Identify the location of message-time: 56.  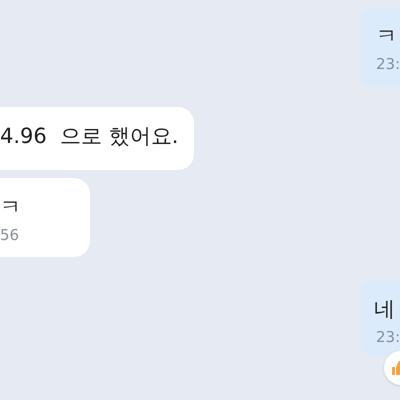
(10, 235).